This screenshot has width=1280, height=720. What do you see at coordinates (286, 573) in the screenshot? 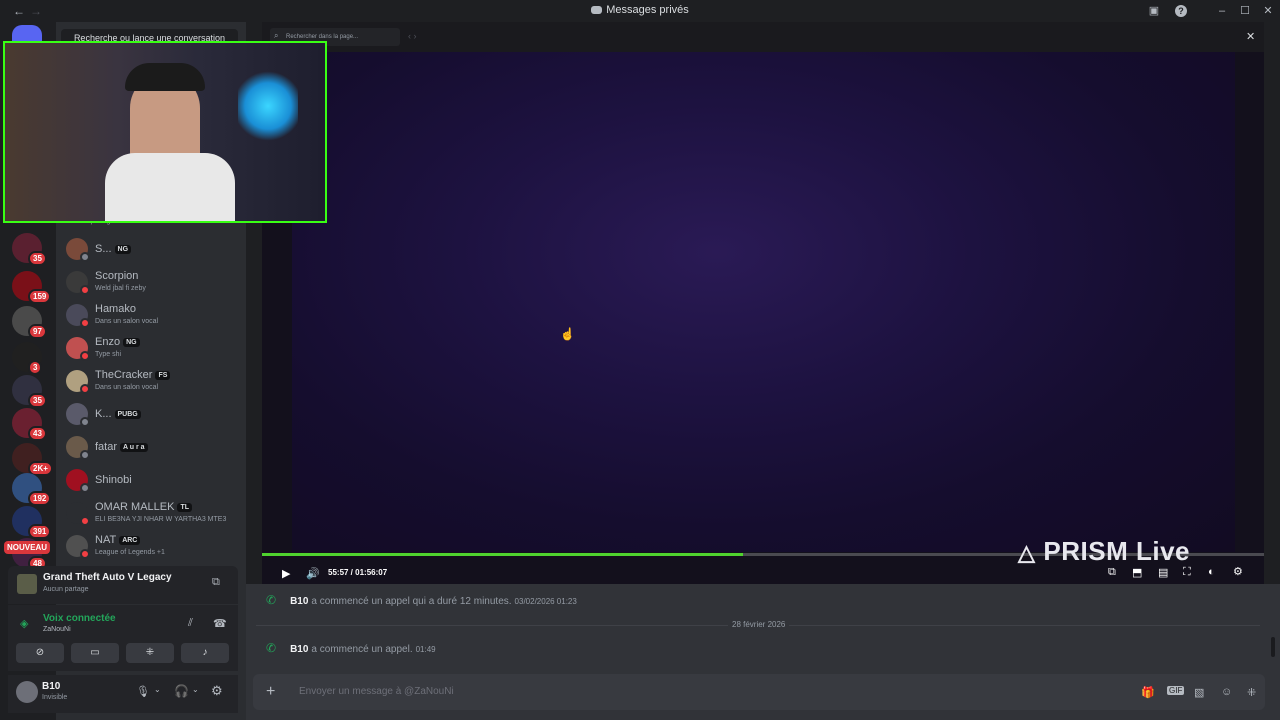
I see `play-icon: ▶` at bounding box center [286, 573].